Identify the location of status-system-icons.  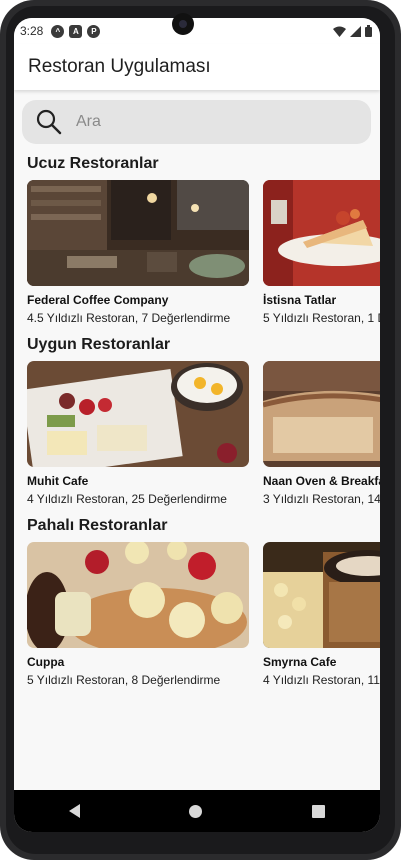
(352, 31).